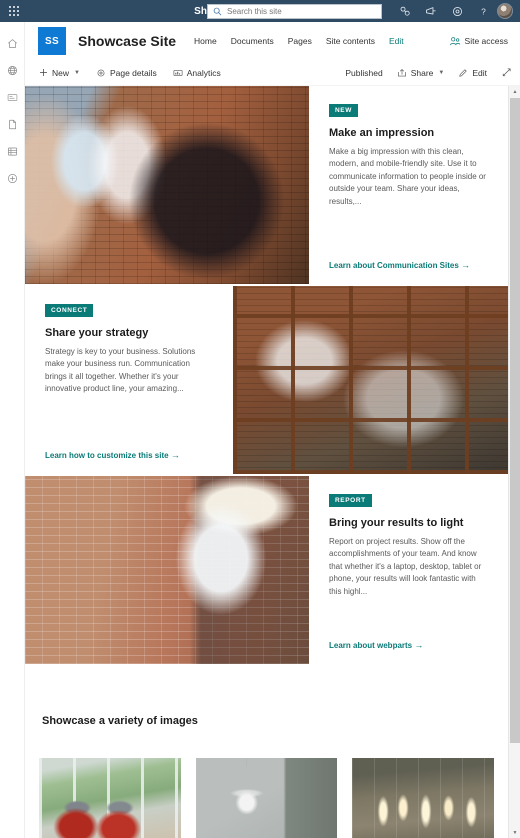  Describe the element at coordinates (423, 798) in the screenshot. I see `office-lighting-thumbnail` at that location.